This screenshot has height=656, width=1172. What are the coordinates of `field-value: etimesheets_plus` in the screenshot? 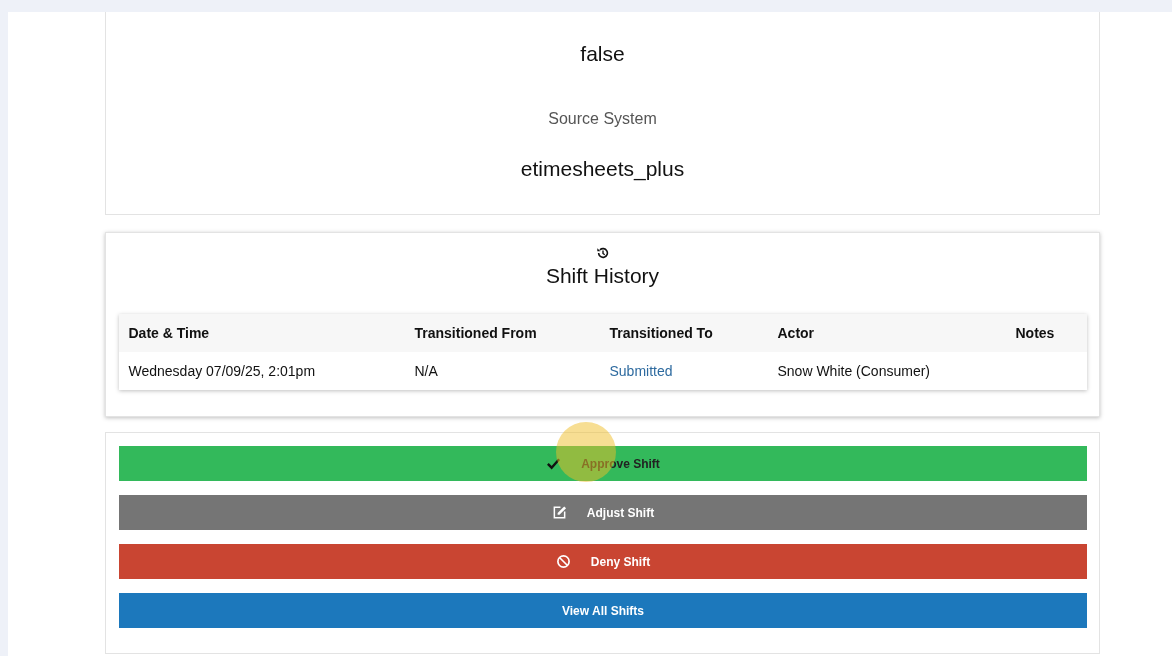 It's located at (602, 169).